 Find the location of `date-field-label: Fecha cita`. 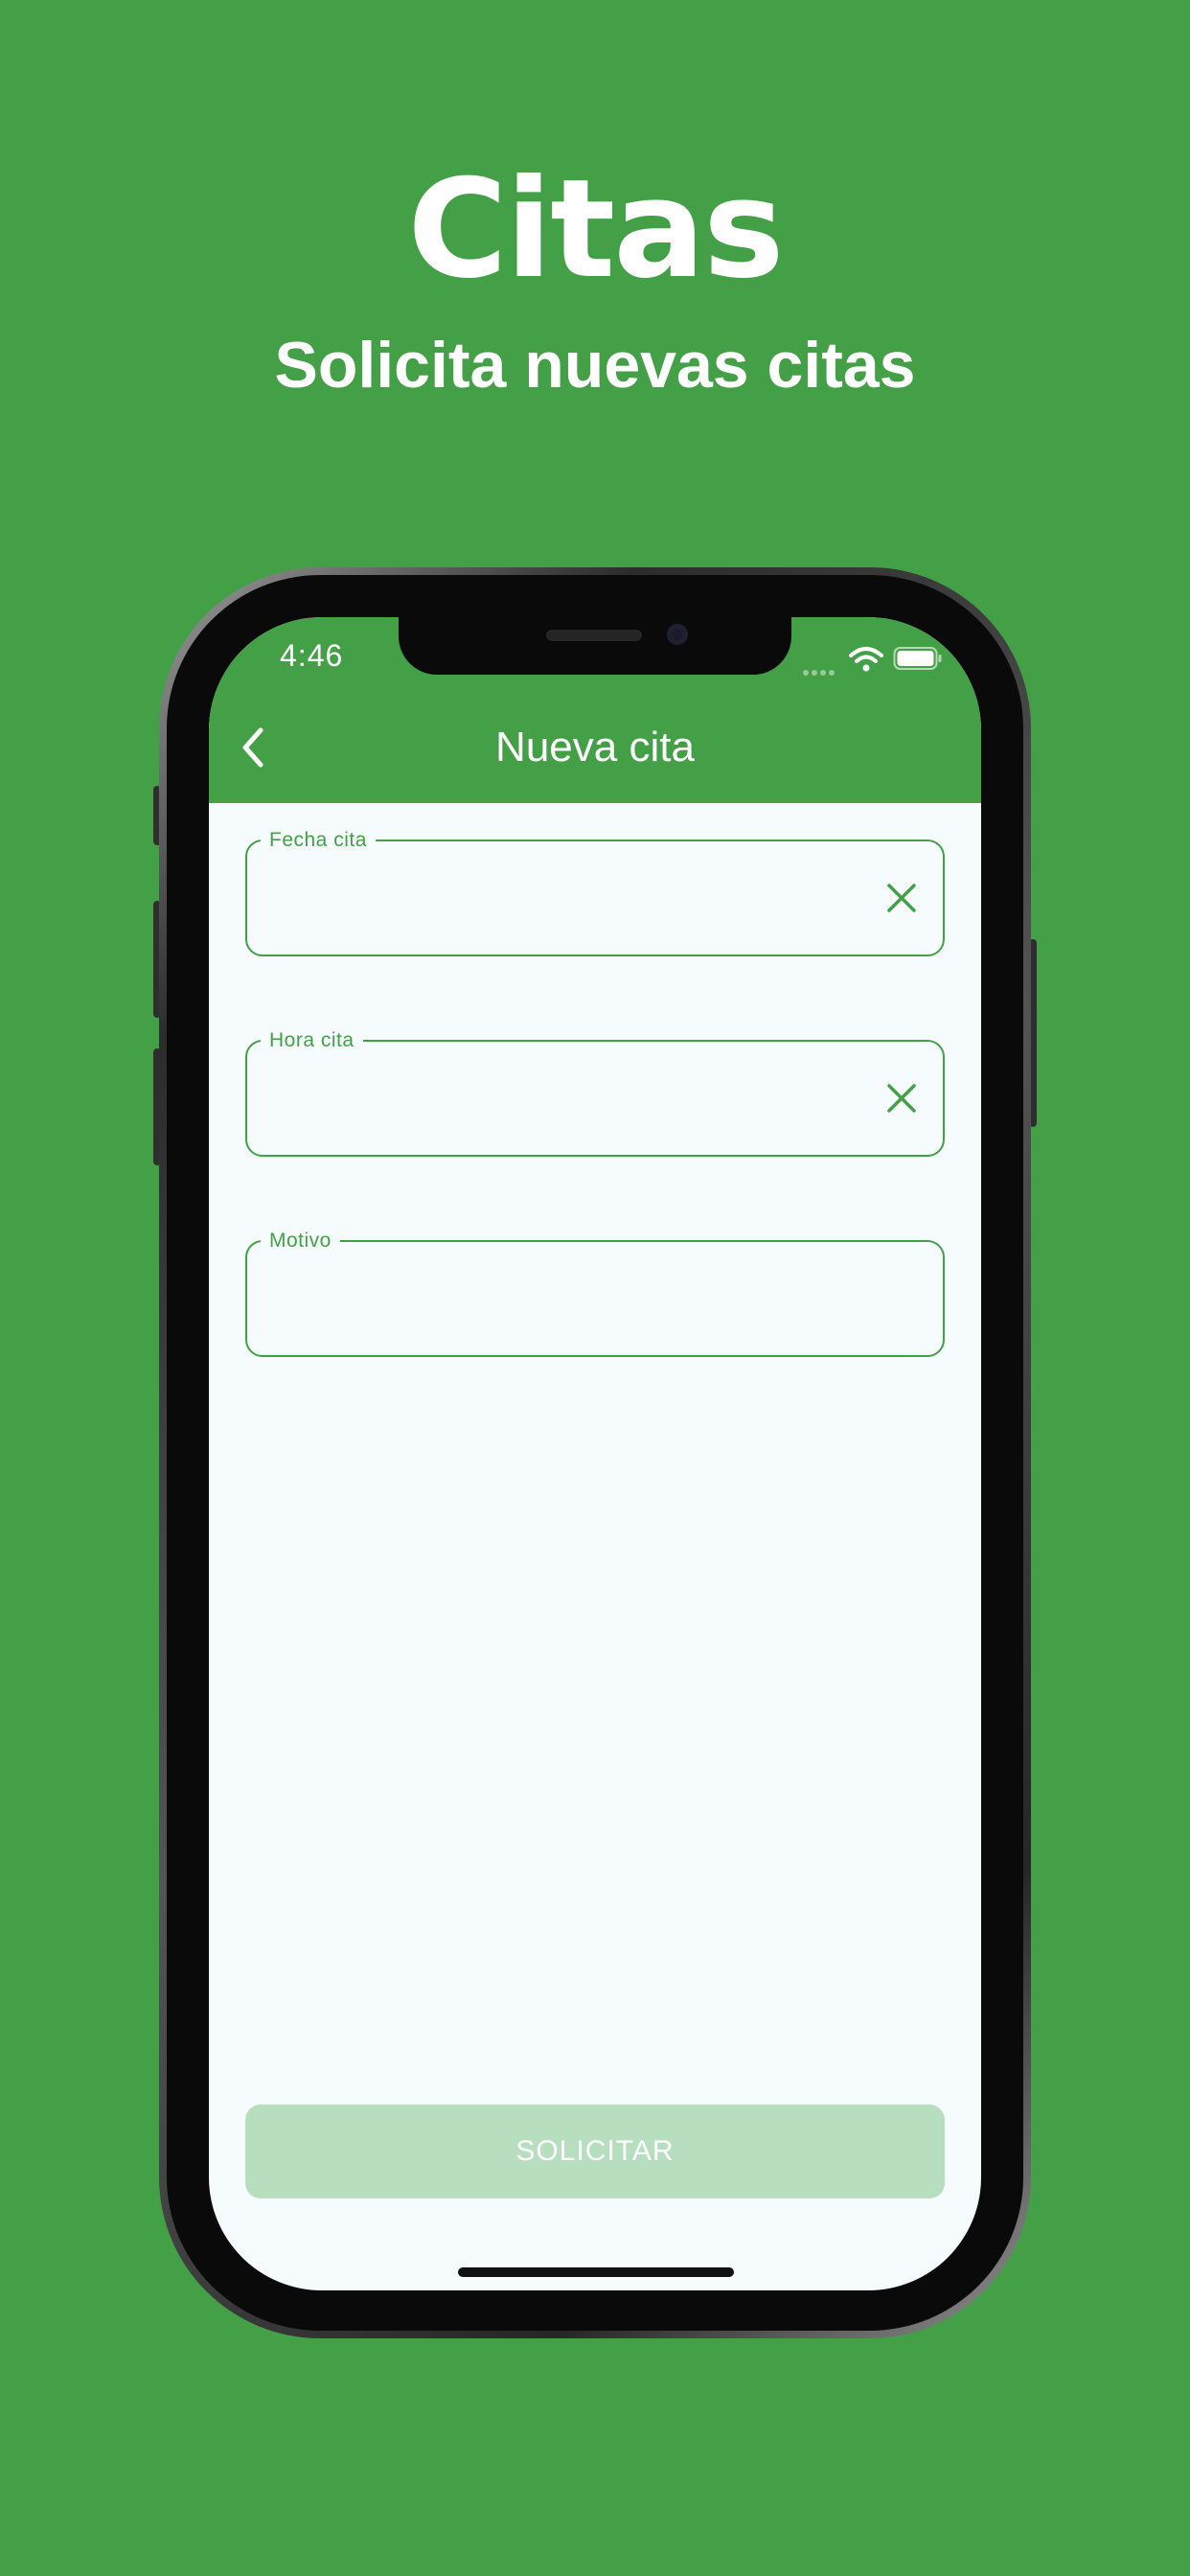

date-field-label: Fecha cita is located at coordinates (319, 840).